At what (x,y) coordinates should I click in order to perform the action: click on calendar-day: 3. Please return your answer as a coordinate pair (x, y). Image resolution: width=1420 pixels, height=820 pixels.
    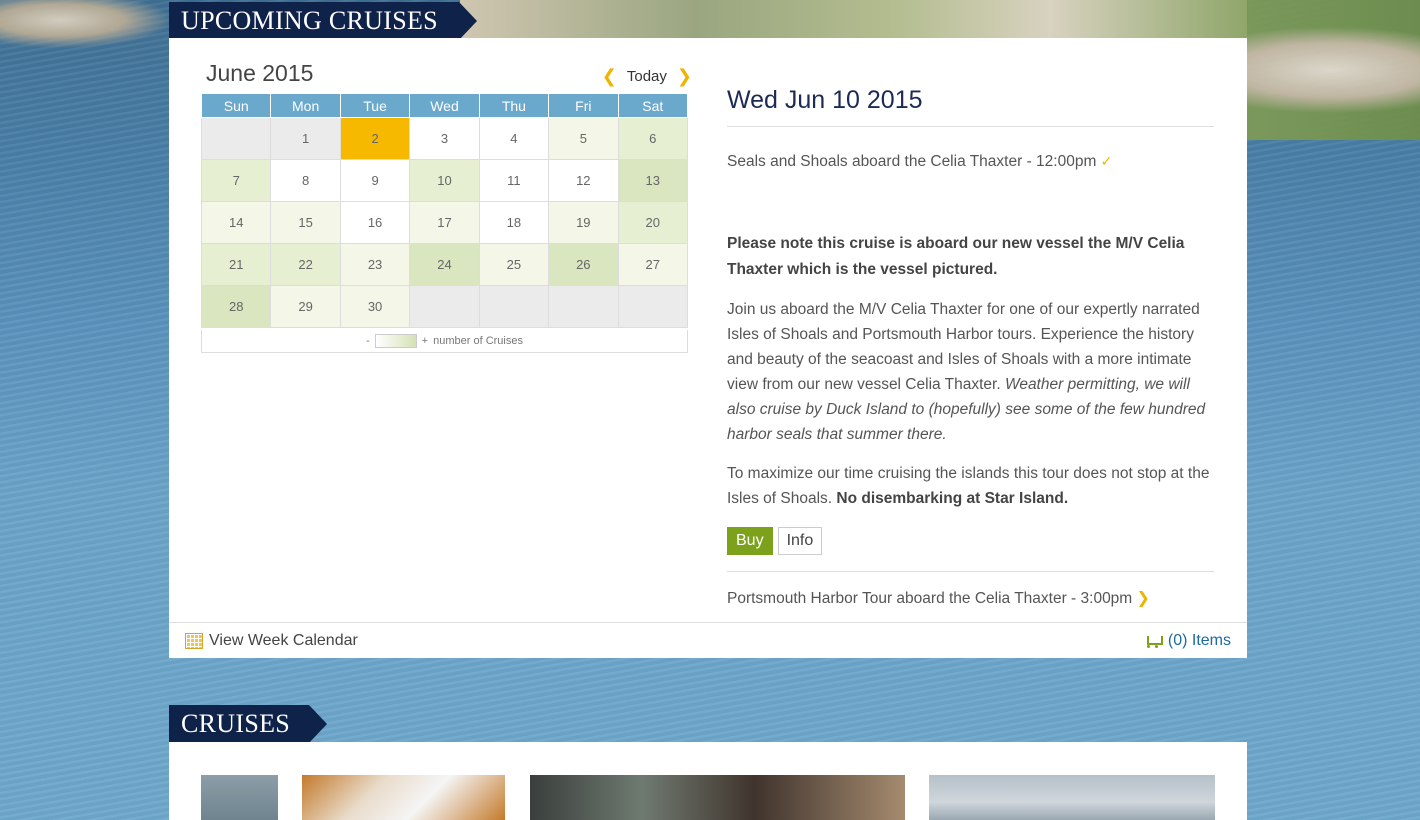
    Looking at the image, I should click on (444, 138).